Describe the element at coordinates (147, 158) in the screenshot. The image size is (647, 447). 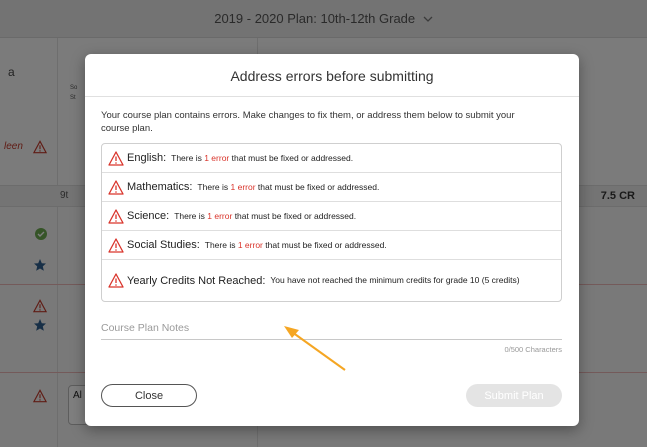
I see `error-subject: English:` at that location.